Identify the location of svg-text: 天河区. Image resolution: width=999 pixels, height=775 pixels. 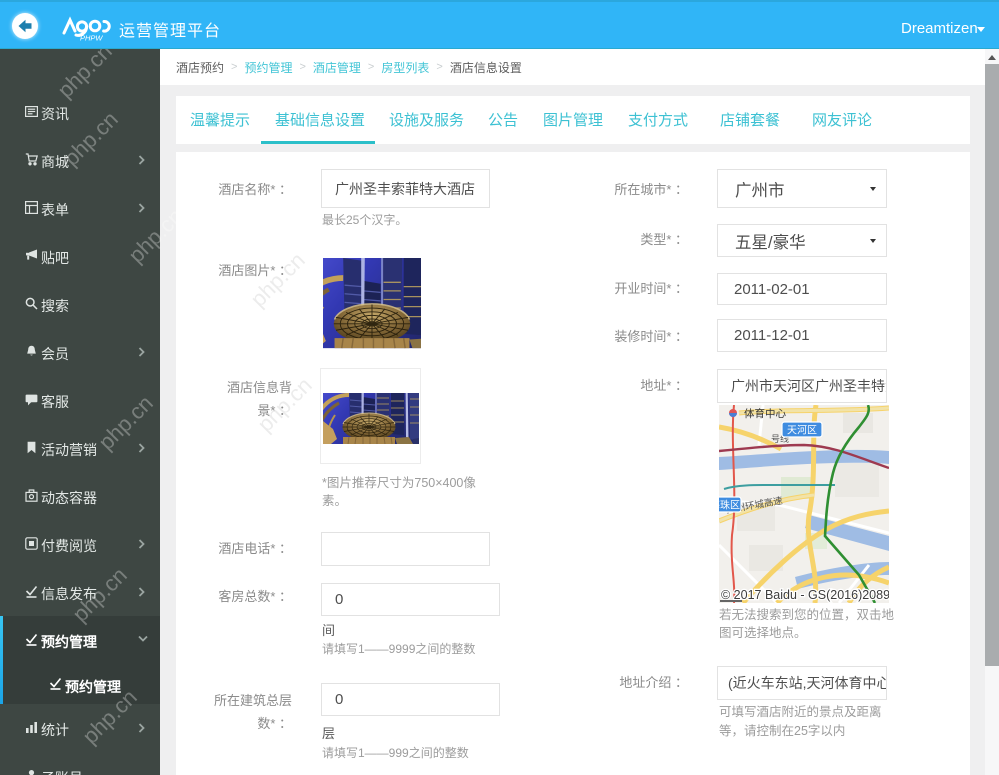
(802, 431).